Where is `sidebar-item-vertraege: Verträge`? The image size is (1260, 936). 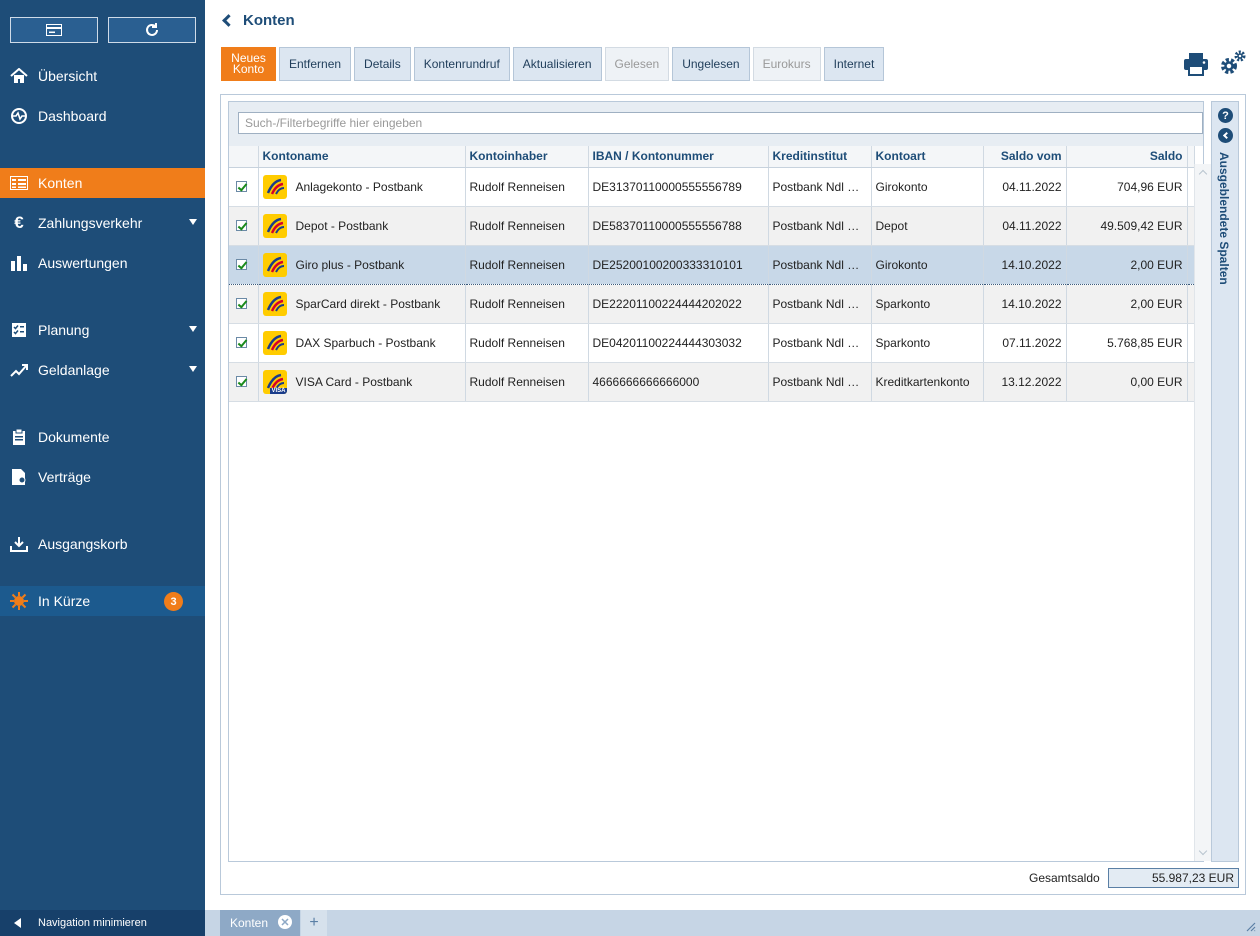
sidebar-item-vertraege: Verträge is located at coordinates (102, 477).